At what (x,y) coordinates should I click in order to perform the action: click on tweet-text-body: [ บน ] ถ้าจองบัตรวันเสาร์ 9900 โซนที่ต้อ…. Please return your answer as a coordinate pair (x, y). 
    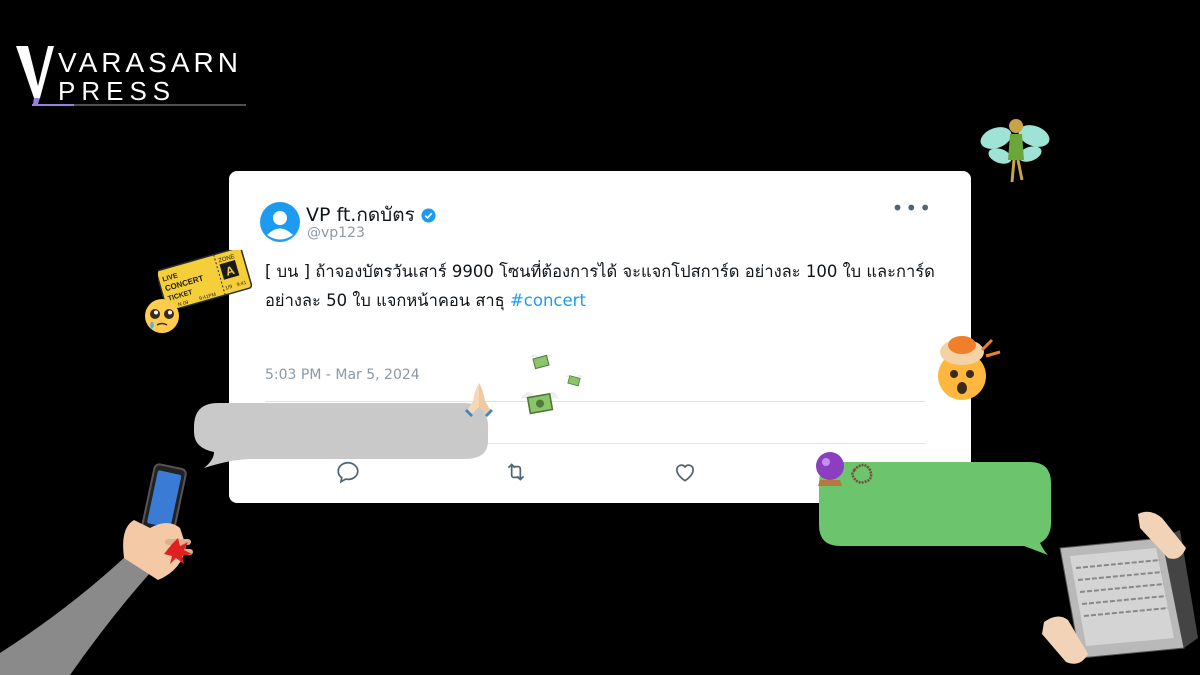
    Looking at the image, I should click on (600, 286).